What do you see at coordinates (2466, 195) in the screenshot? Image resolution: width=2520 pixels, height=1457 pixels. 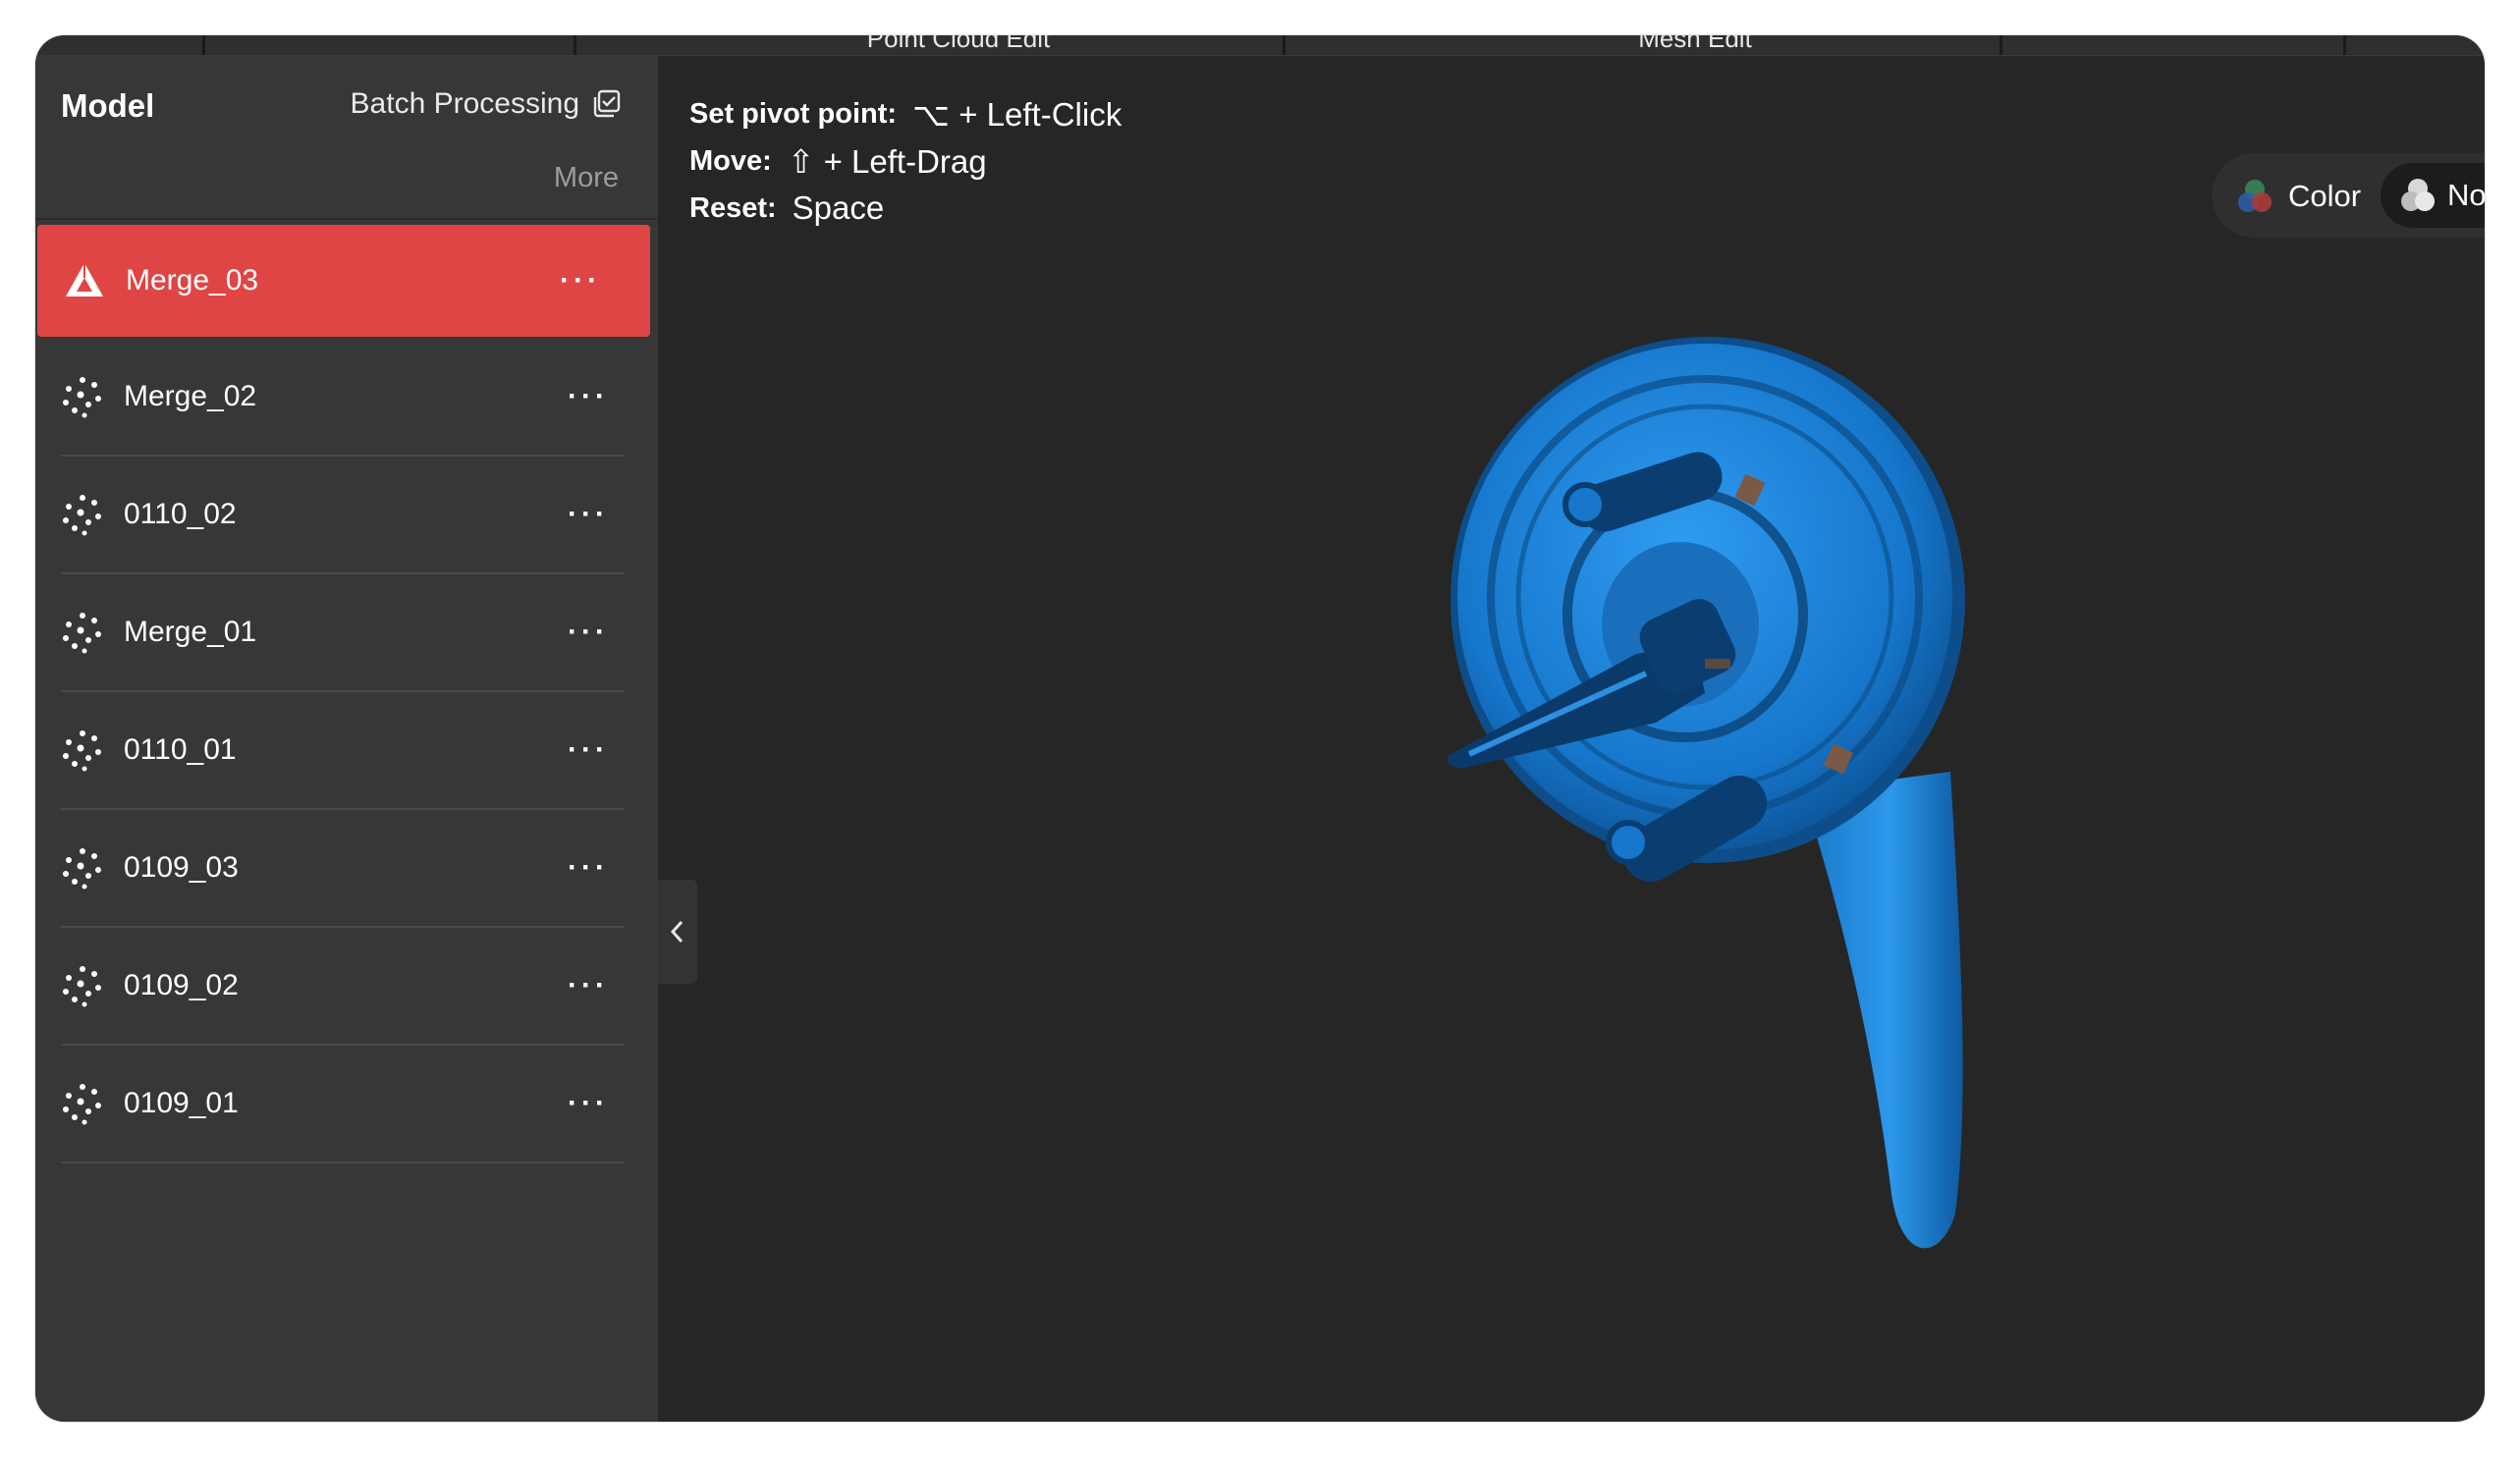 I see `no-color-mode-label: No` at bounding box center [2466, 195].